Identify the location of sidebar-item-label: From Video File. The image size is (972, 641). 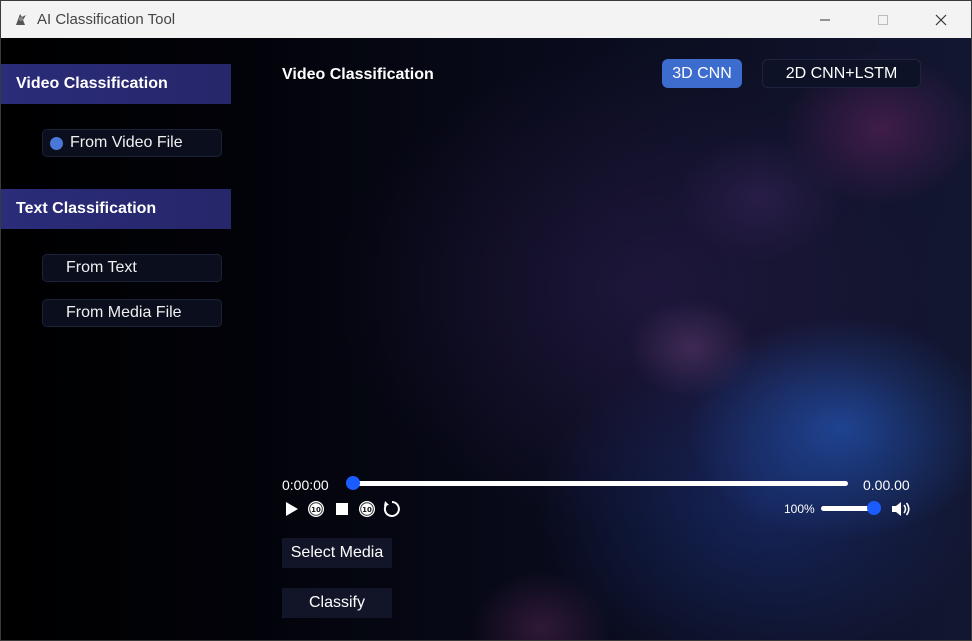
(126, 142).